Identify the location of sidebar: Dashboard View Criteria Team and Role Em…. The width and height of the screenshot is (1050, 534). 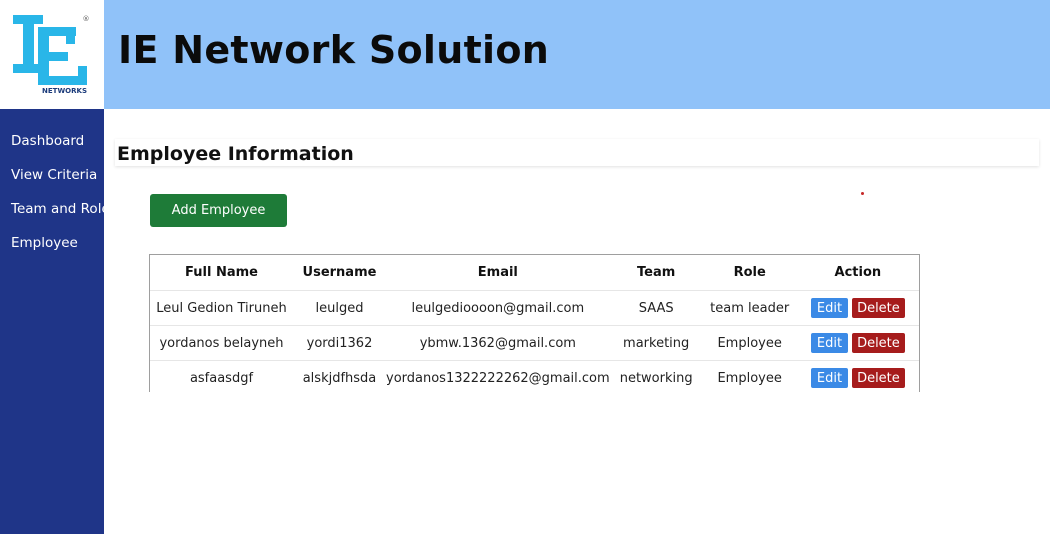
(55, 321).